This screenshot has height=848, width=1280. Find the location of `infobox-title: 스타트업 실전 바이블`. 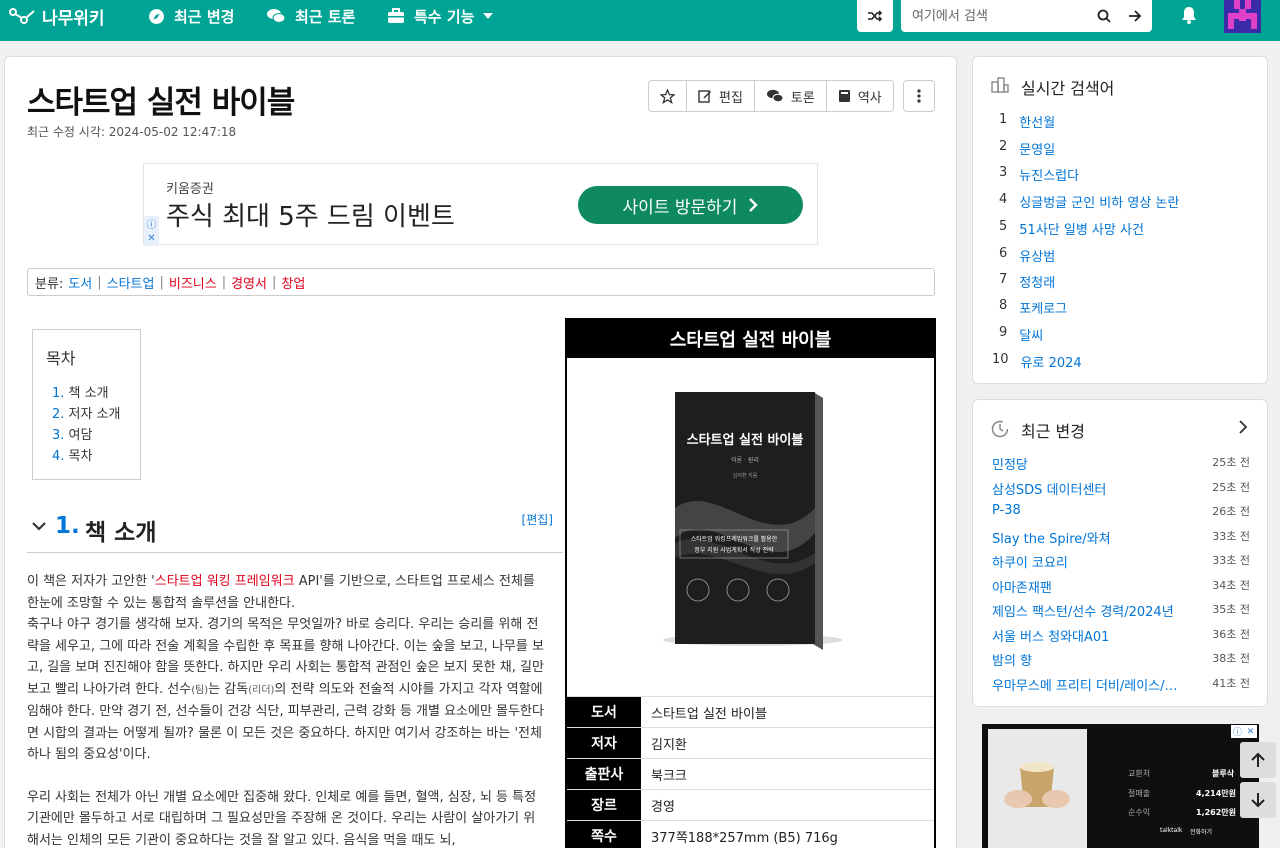

infobox-title: 스타트업 실전 바이블 is located at coordinates (750, 339).